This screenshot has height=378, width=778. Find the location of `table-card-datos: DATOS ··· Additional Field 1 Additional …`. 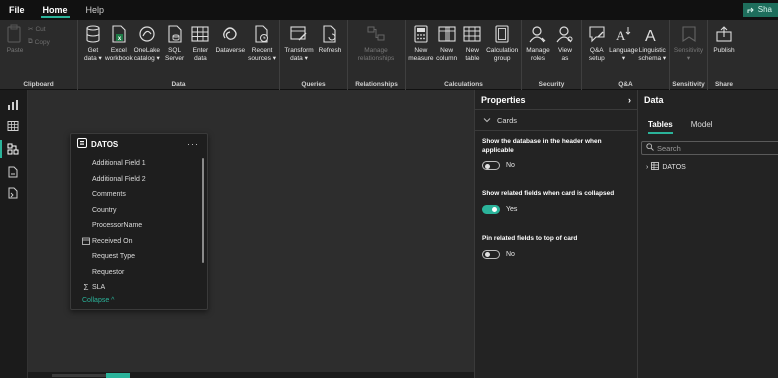

table-card-datos: DATOS ··· Additional Field 1 Additional … is located at coordinates (139, 221).